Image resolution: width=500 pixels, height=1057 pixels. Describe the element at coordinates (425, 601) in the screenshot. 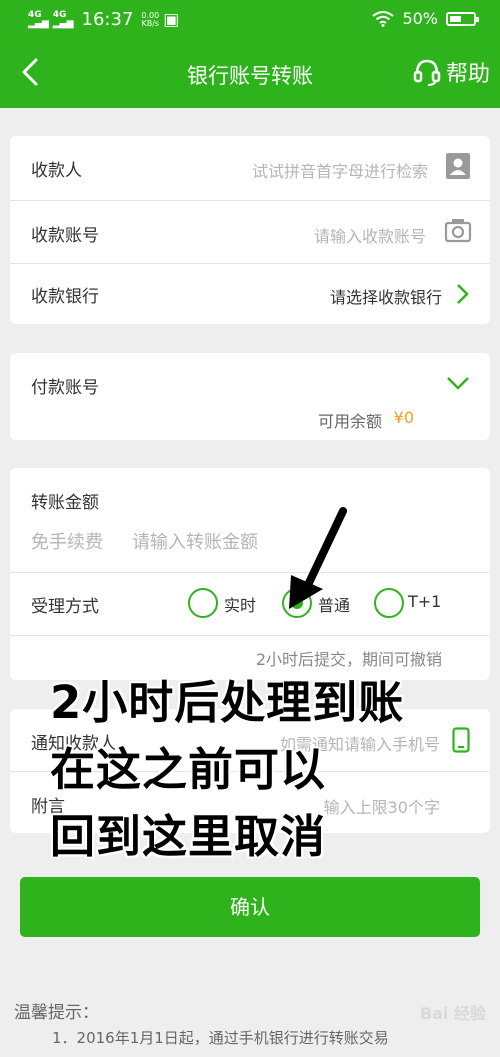

I see `mode-option-label: T+1` at that location.